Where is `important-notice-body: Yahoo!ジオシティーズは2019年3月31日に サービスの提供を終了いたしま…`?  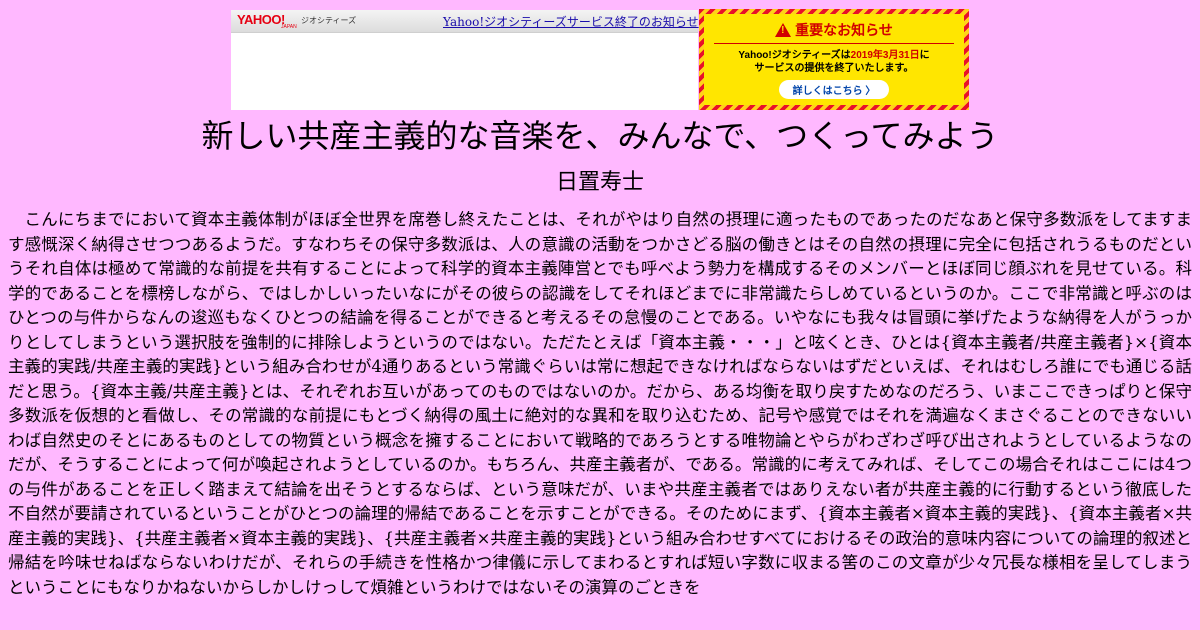 important-notice-body: Yahoo!ジオシティーズは2019年3月31日に サービスの提供を終了いたしま… is located at coordinates (834, 62).